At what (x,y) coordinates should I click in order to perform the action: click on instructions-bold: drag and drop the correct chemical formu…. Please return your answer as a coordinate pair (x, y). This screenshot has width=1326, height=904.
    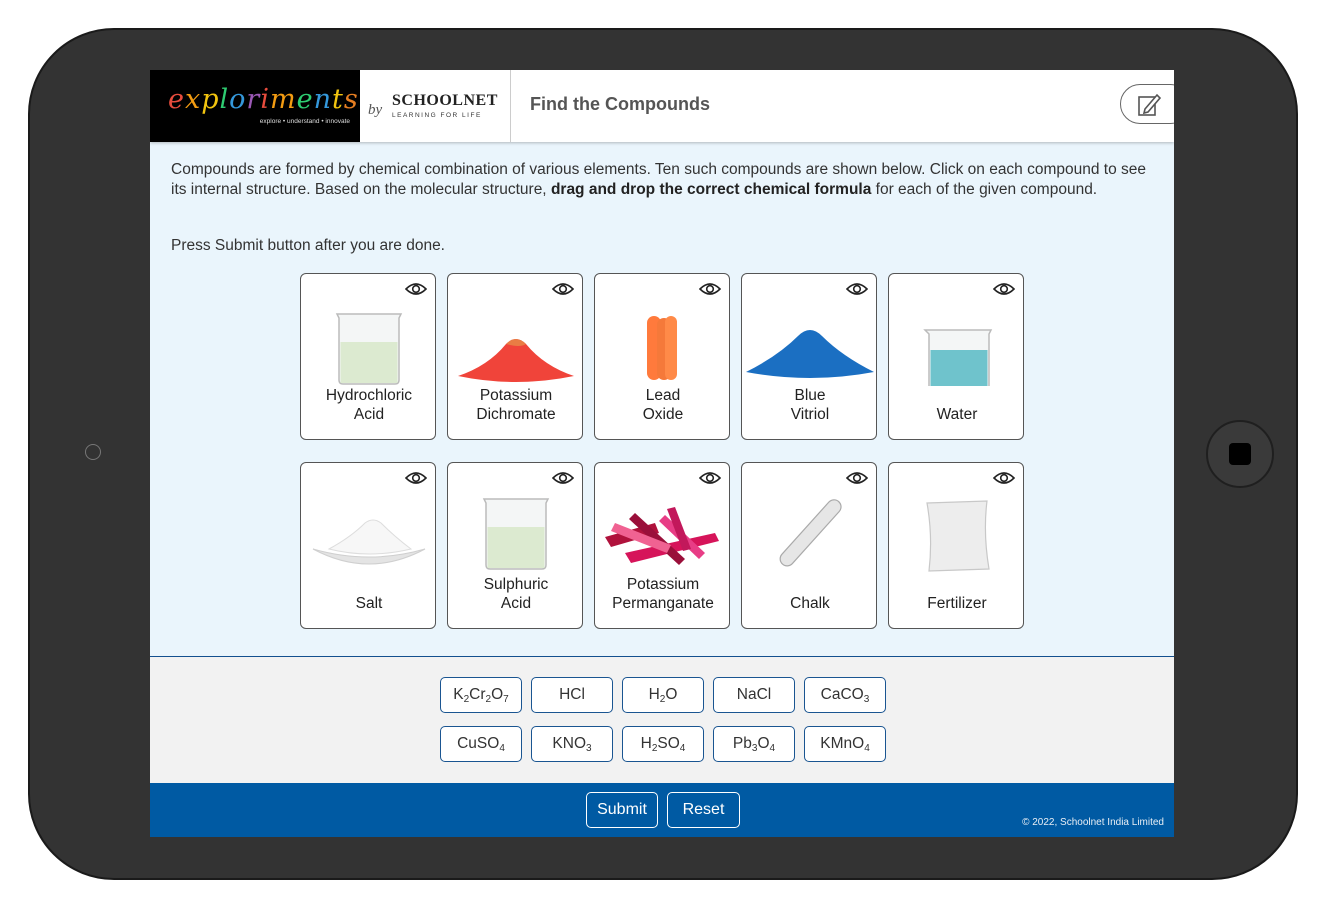
    Looking at the image, I should click on (711, 189).